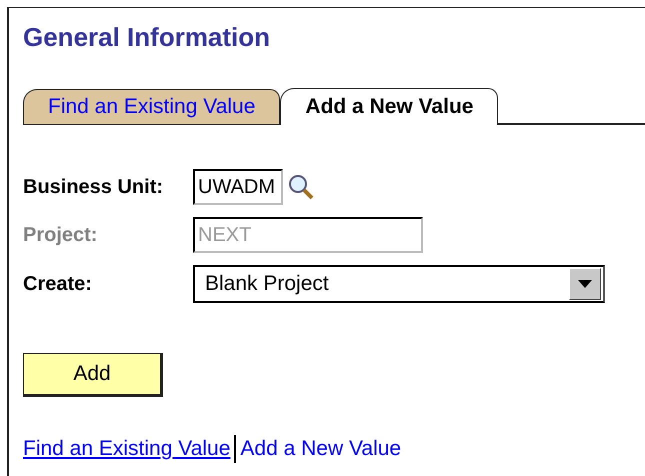 The image size is (645, 476). I want to click on field-label: Business Unit:, so click(93, 187).